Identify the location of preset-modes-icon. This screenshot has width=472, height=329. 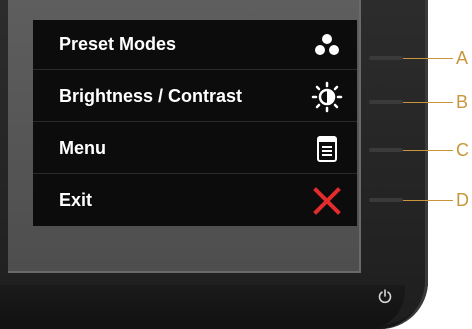
(327, 44).